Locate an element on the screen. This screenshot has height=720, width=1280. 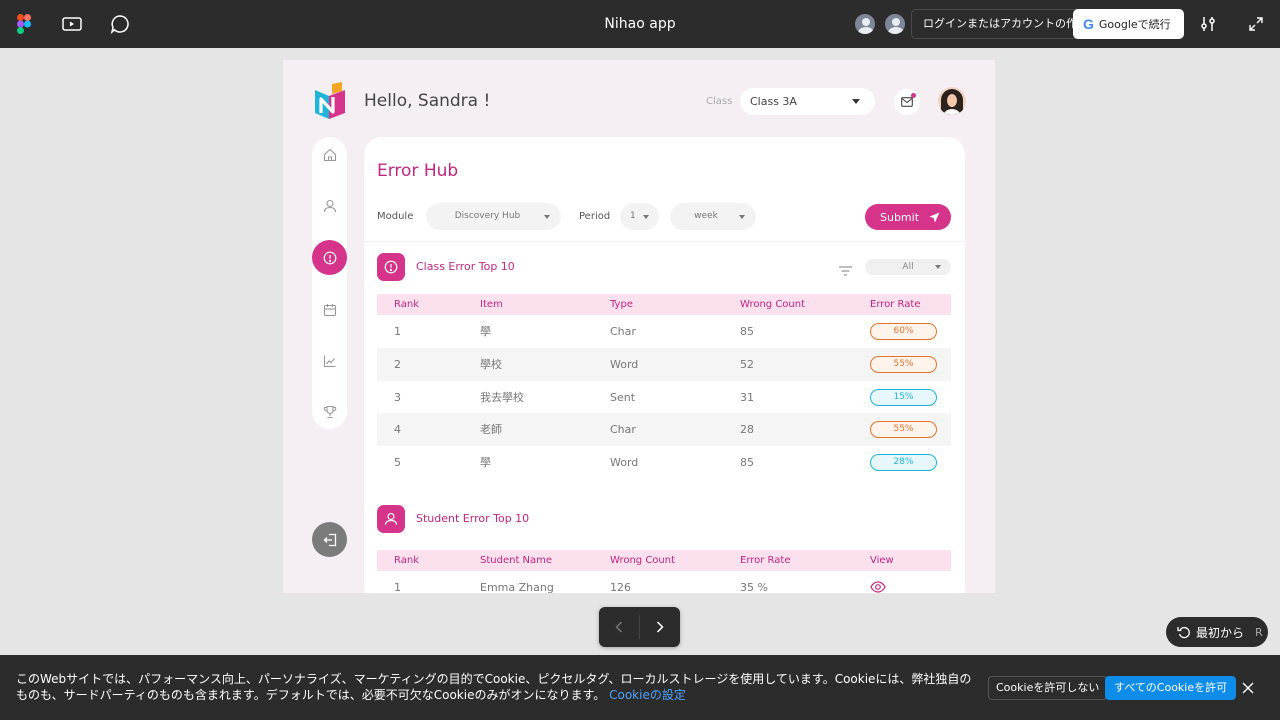
wrong-count-cell: 52 is located at coordinates (747, 364).